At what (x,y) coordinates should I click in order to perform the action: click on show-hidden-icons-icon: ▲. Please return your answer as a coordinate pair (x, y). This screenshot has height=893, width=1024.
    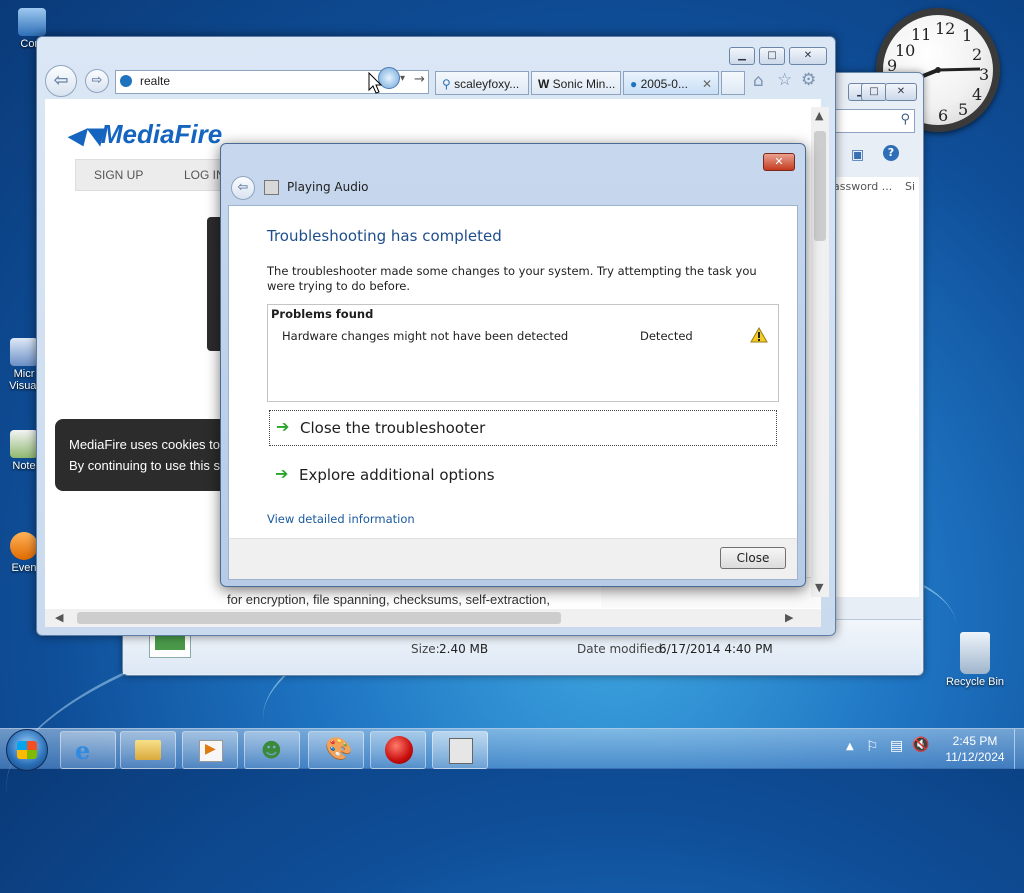
    Looking at the image, I should click on (850, 746).